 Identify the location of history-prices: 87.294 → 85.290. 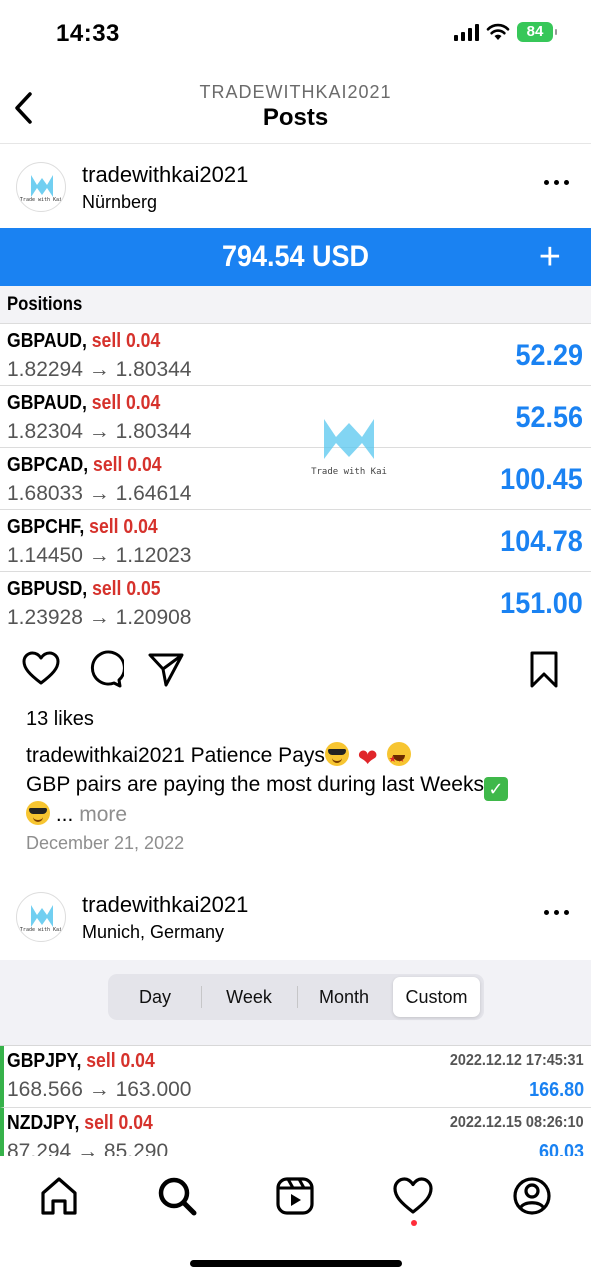
(88, 1148).